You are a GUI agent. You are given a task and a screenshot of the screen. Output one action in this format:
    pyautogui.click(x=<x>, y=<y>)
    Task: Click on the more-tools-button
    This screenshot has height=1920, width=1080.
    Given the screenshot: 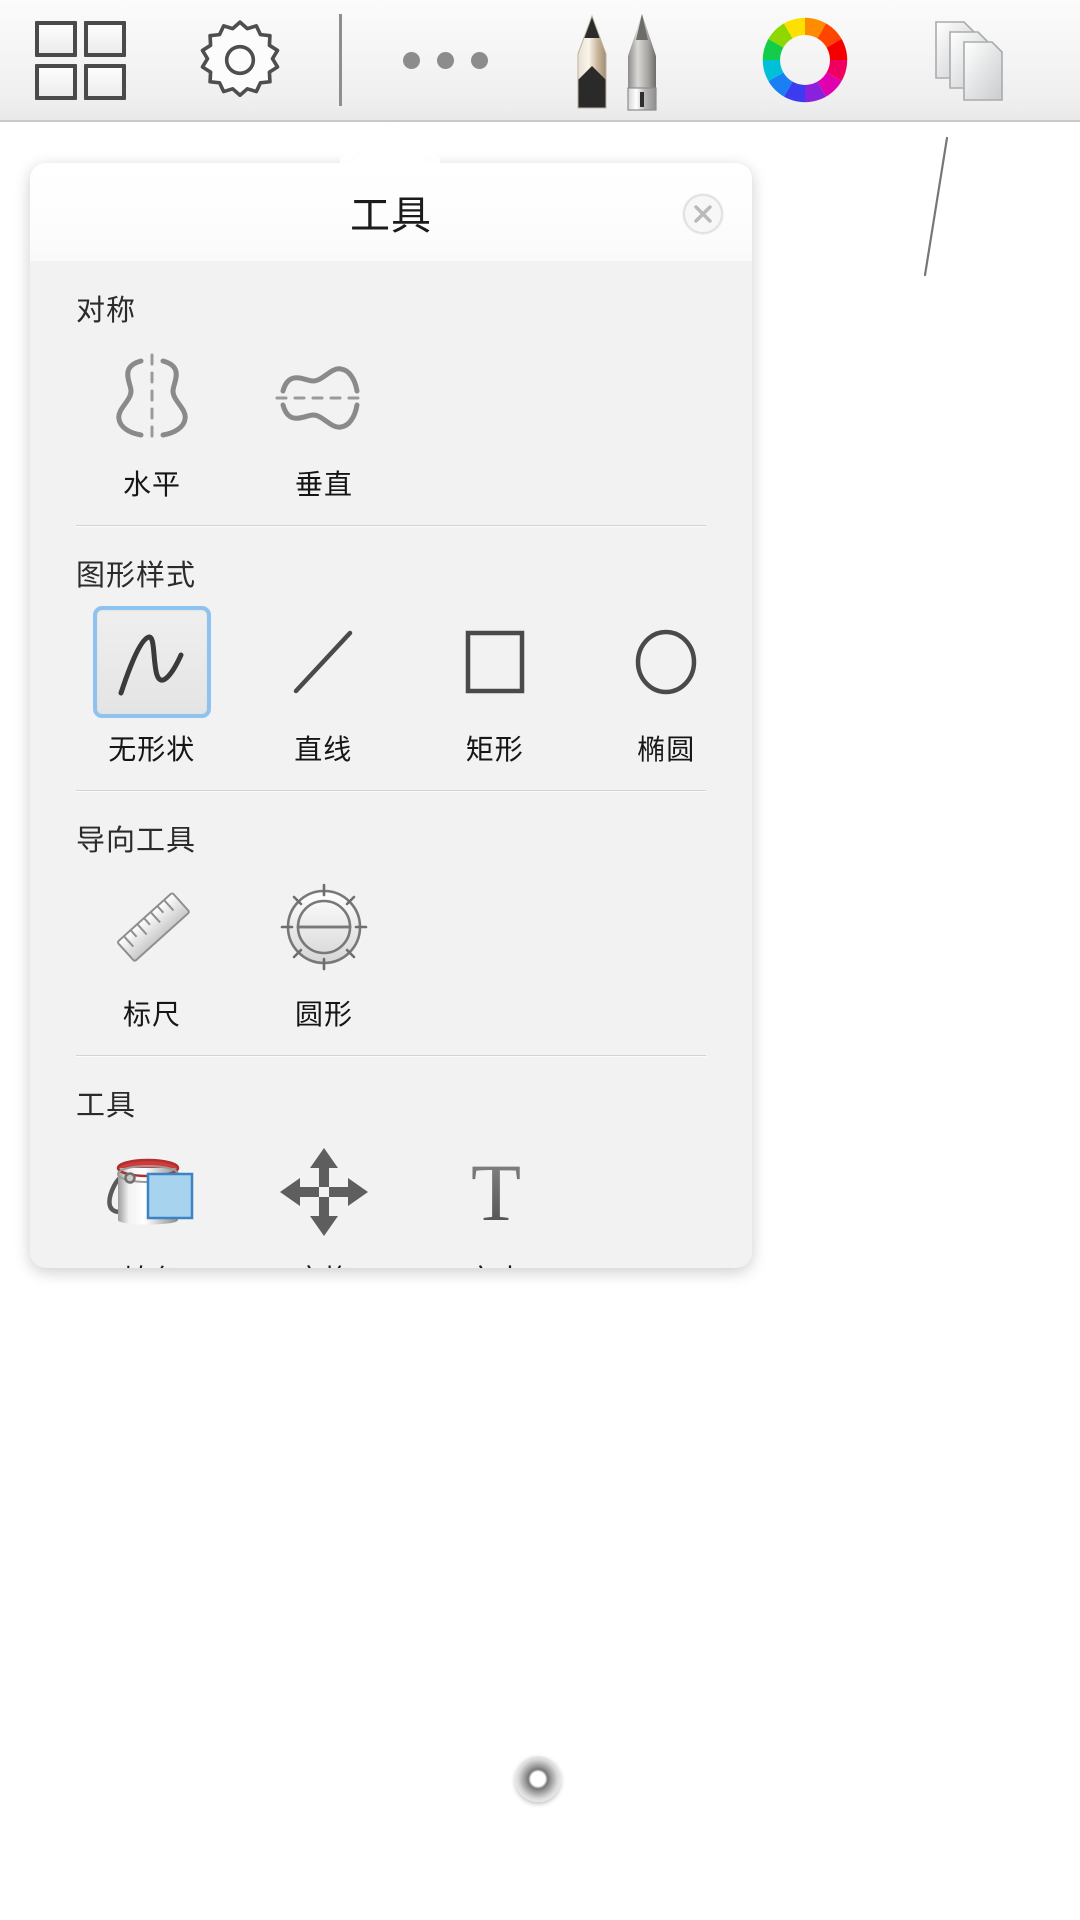 What is the action you would take?
    pyautogui.click(x=445, y=60)
    